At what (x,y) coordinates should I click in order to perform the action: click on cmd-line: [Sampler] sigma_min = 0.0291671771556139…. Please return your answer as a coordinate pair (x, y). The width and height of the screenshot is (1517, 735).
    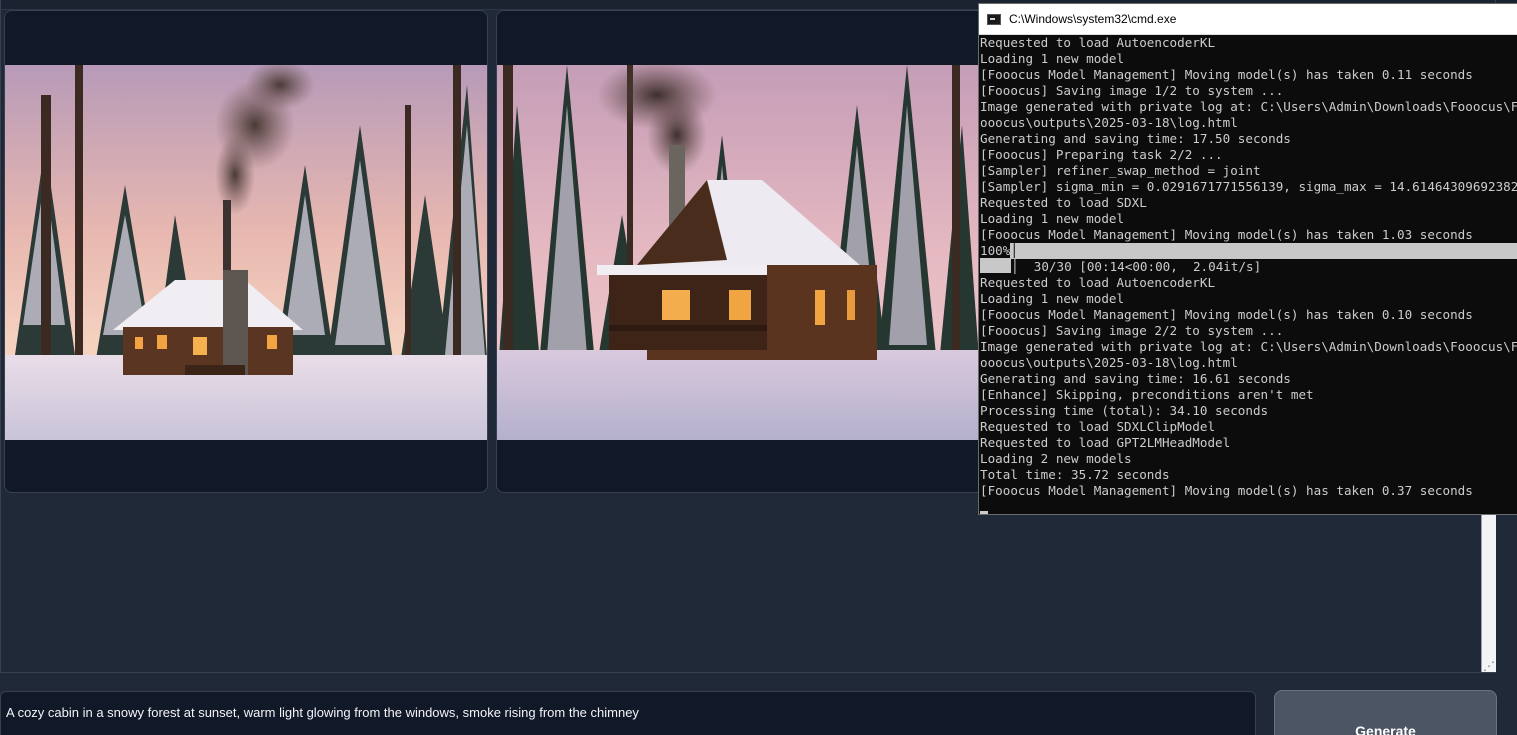
    Looking at the image, I should click on (1248, 186).